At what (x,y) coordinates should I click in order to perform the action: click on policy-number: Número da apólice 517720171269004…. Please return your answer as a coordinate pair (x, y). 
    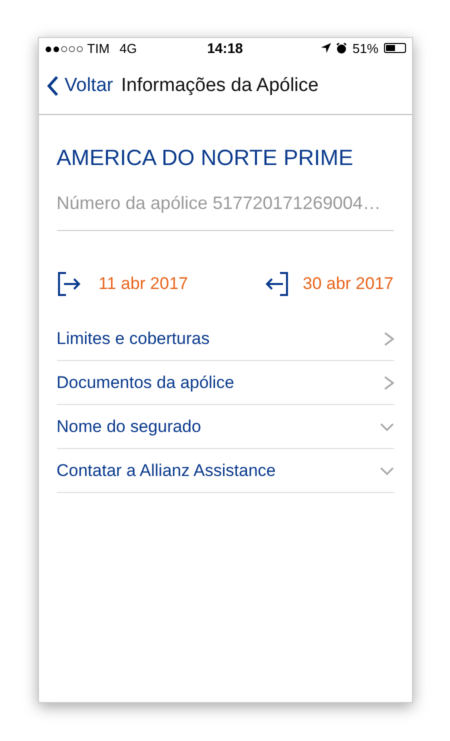
    Looking at the image, I should click on (225, 212).